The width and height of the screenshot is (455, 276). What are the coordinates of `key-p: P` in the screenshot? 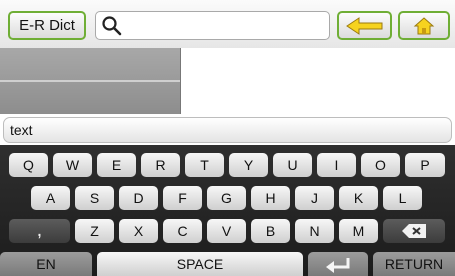 It's located at (425, 165).